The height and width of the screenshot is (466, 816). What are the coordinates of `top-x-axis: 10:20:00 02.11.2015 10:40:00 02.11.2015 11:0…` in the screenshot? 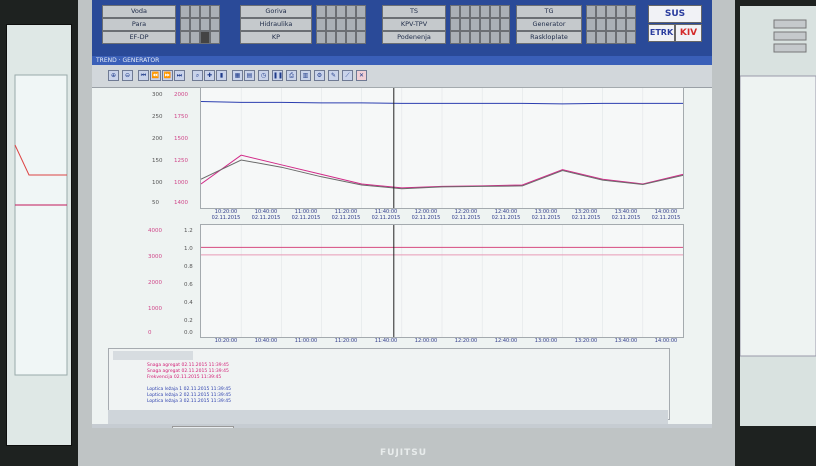 It's located at (441, 215).